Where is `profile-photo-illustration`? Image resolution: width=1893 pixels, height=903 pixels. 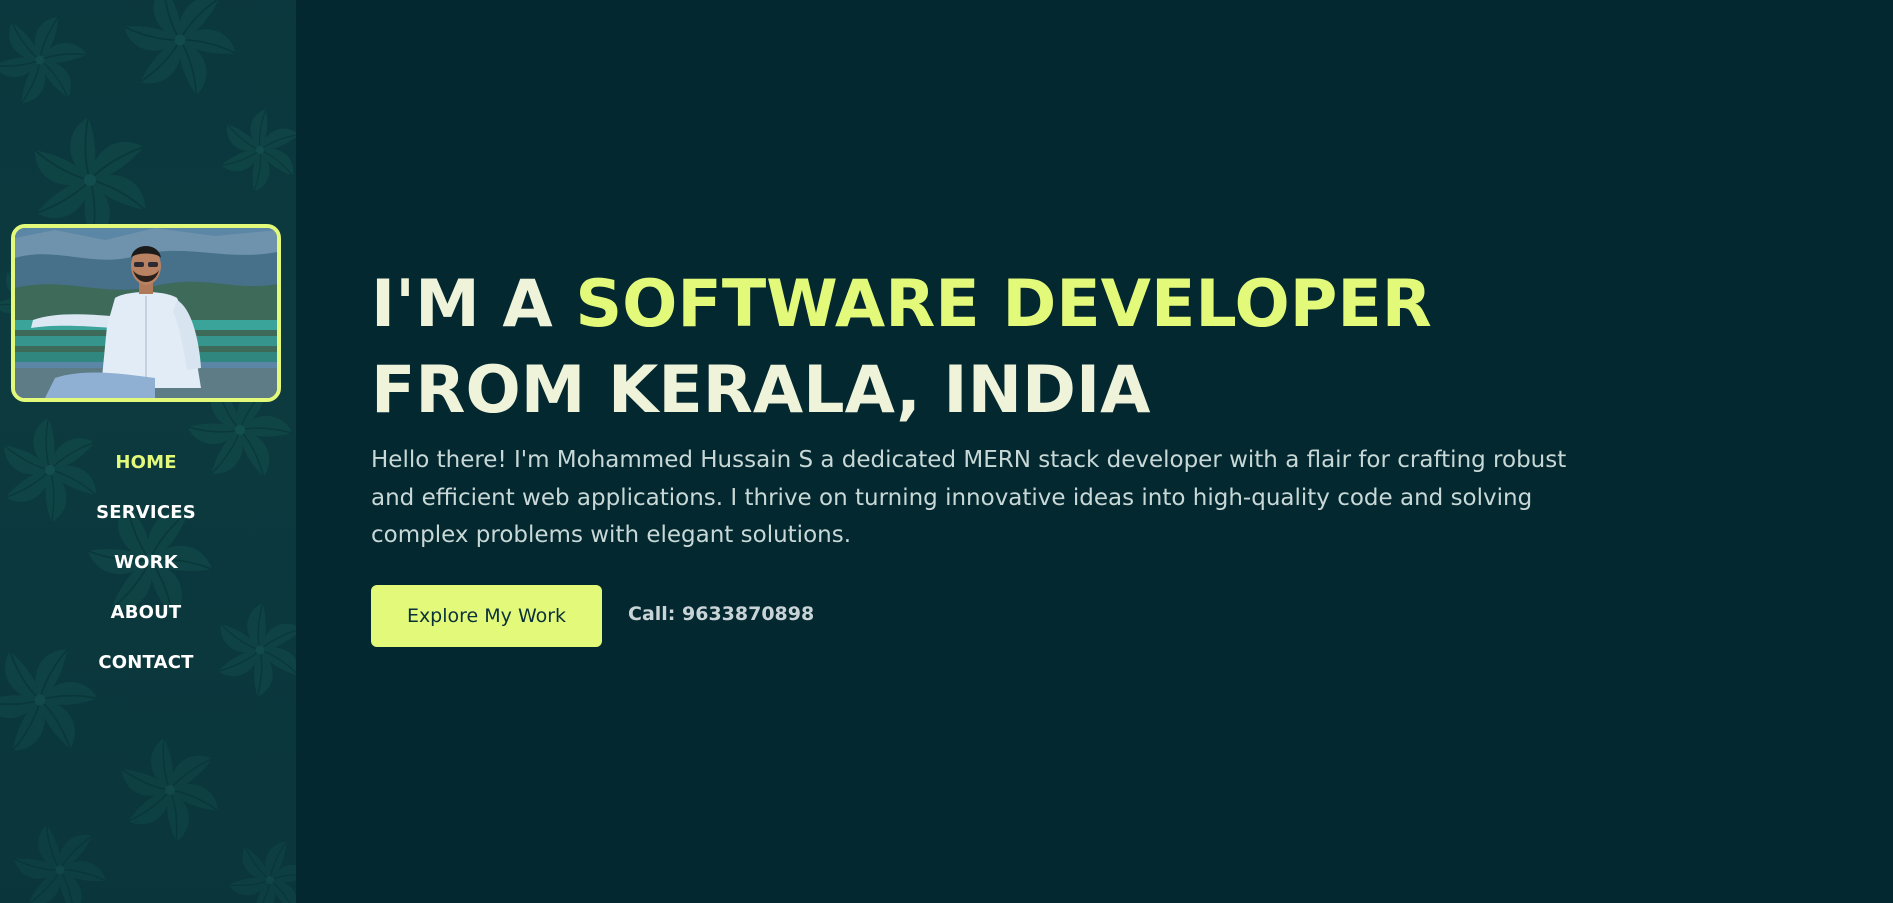
profile-photo-illustration is located at coordinates (146, 313).